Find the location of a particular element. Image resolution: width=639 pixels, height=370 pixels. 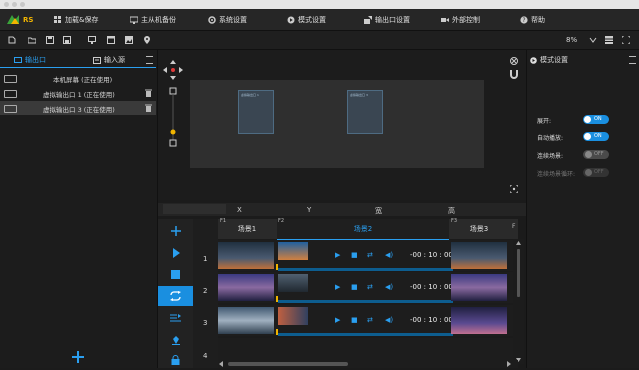

screen-icon is located at coordinates (92, 40).